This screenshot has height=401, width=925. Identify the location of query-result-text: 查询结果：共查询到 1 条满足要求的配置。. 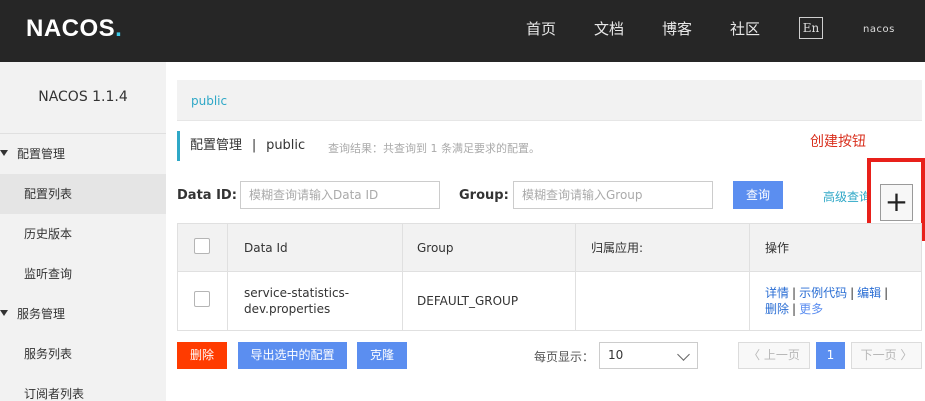
(434, 148).